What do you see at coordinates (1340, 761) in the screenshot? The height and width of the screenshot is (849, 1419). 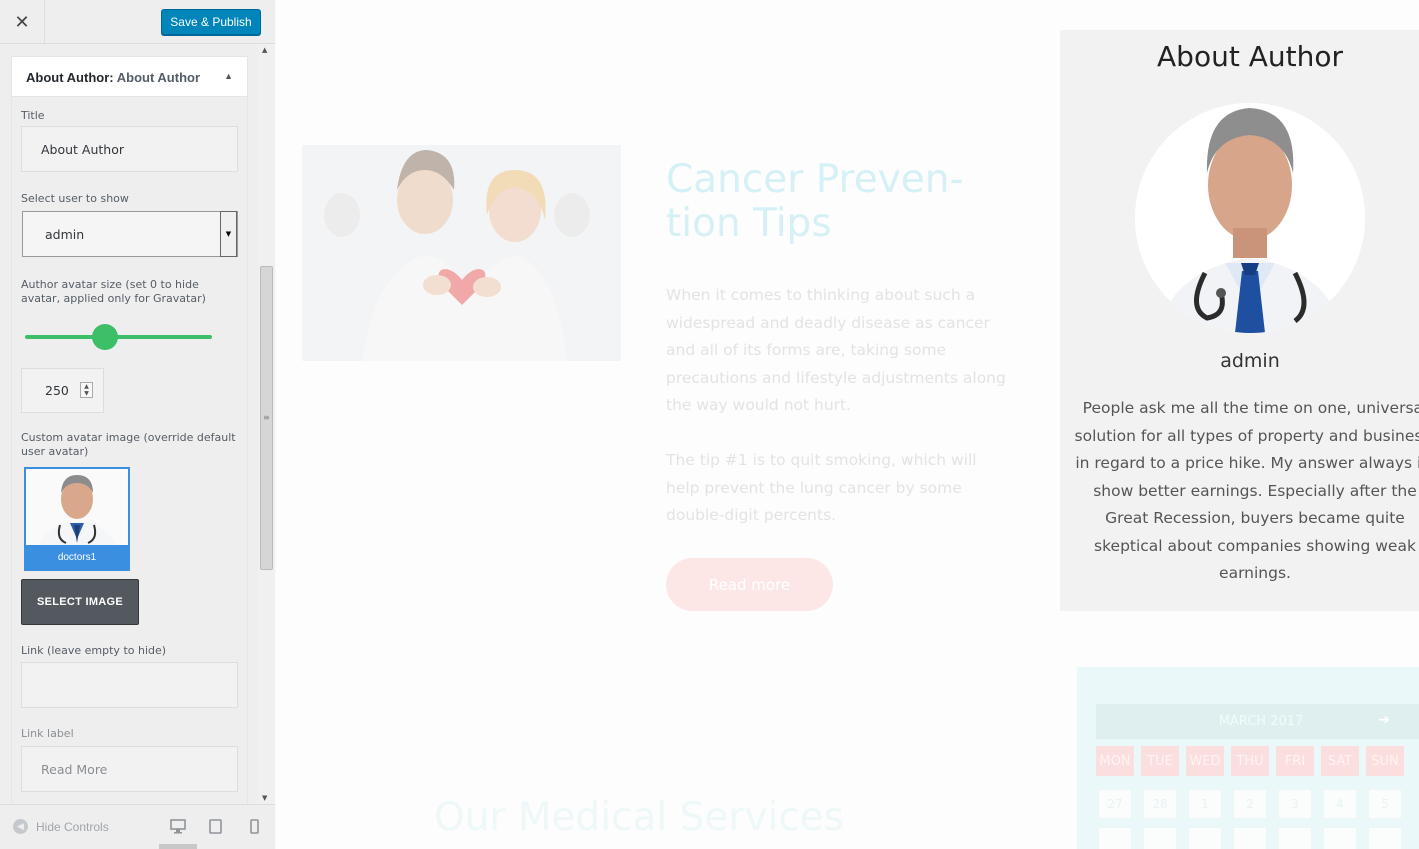 I see `calendar-weekday: SAT` at bounding box center [1340, 761].